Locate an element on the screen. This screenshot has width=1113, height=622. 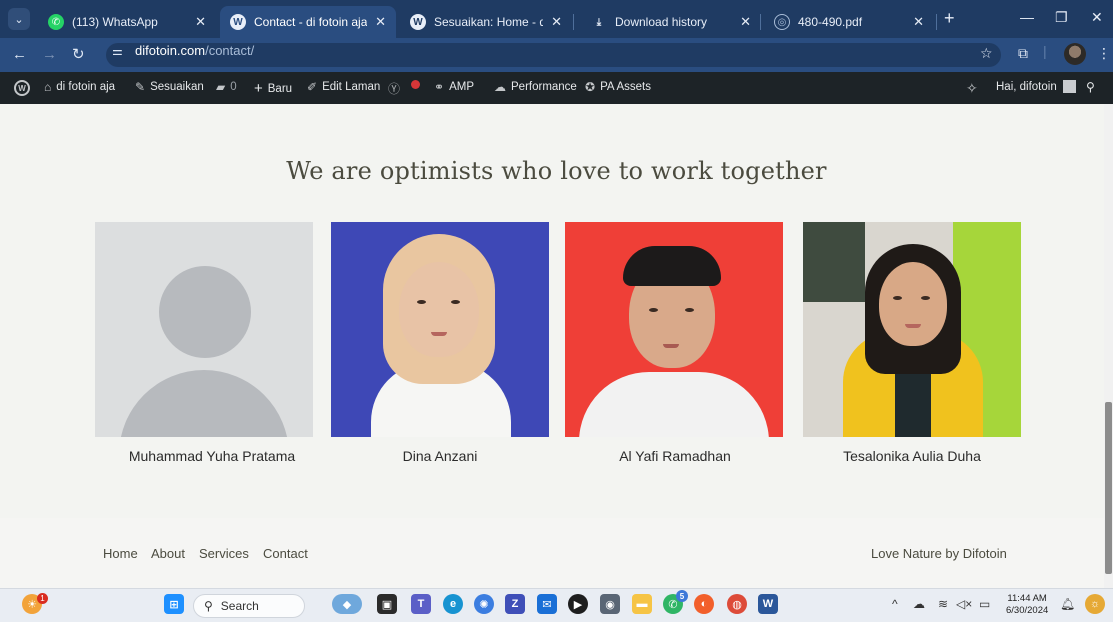
close-window-icon: ✕ is located at coordinates (1097, 17).